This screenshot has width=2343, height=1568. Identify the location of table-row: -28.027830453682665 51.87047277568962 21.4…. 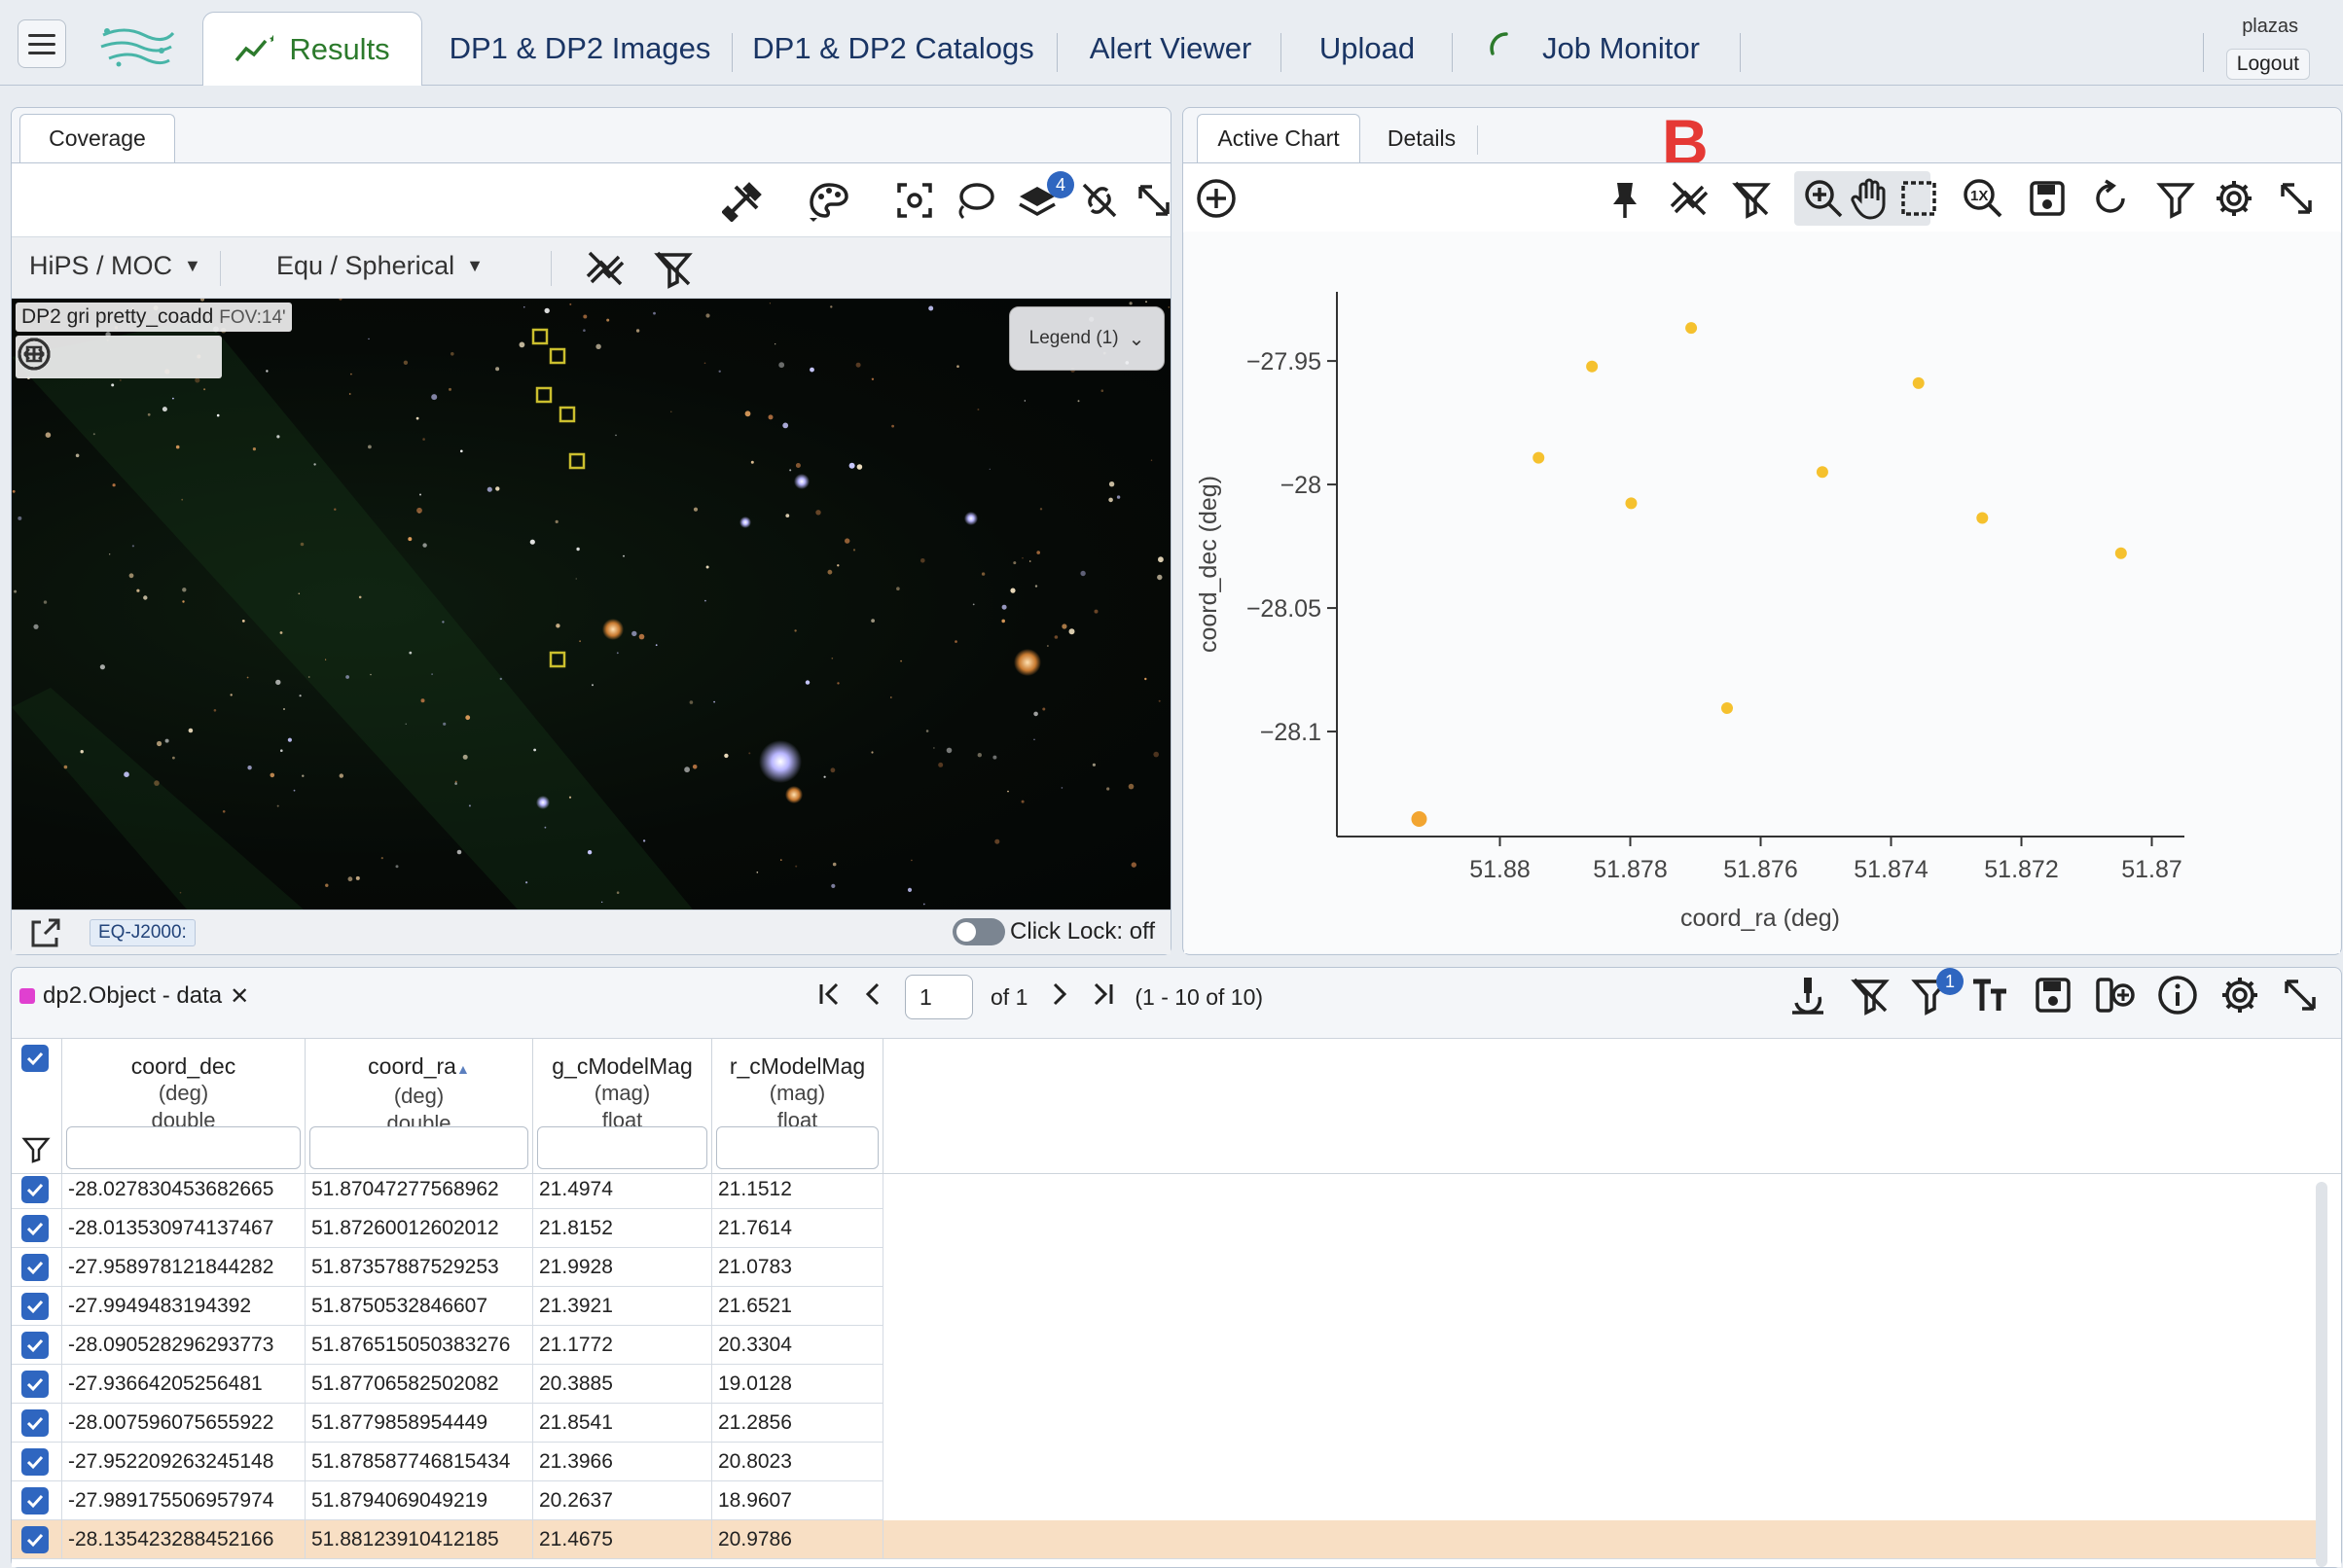
(447, 1191).